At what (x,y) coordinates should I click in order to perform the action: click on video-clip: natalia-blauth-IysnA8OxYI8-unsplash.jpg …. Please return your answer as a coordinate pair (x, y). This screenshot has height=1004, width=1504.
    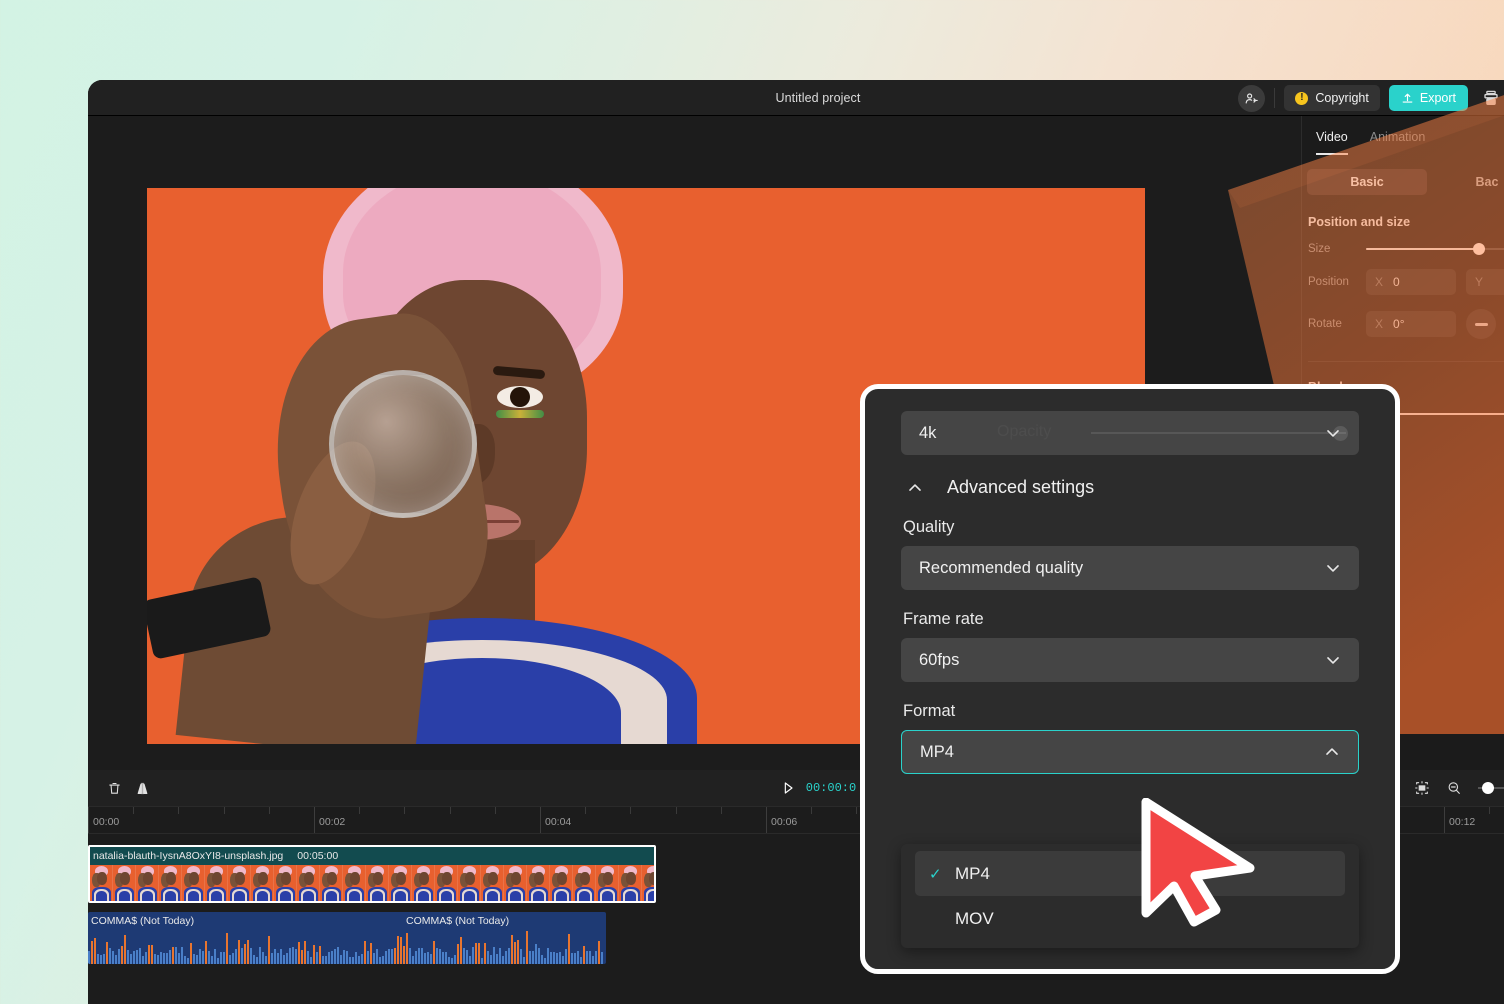
    Looking at the image, I should click on (372, 874).